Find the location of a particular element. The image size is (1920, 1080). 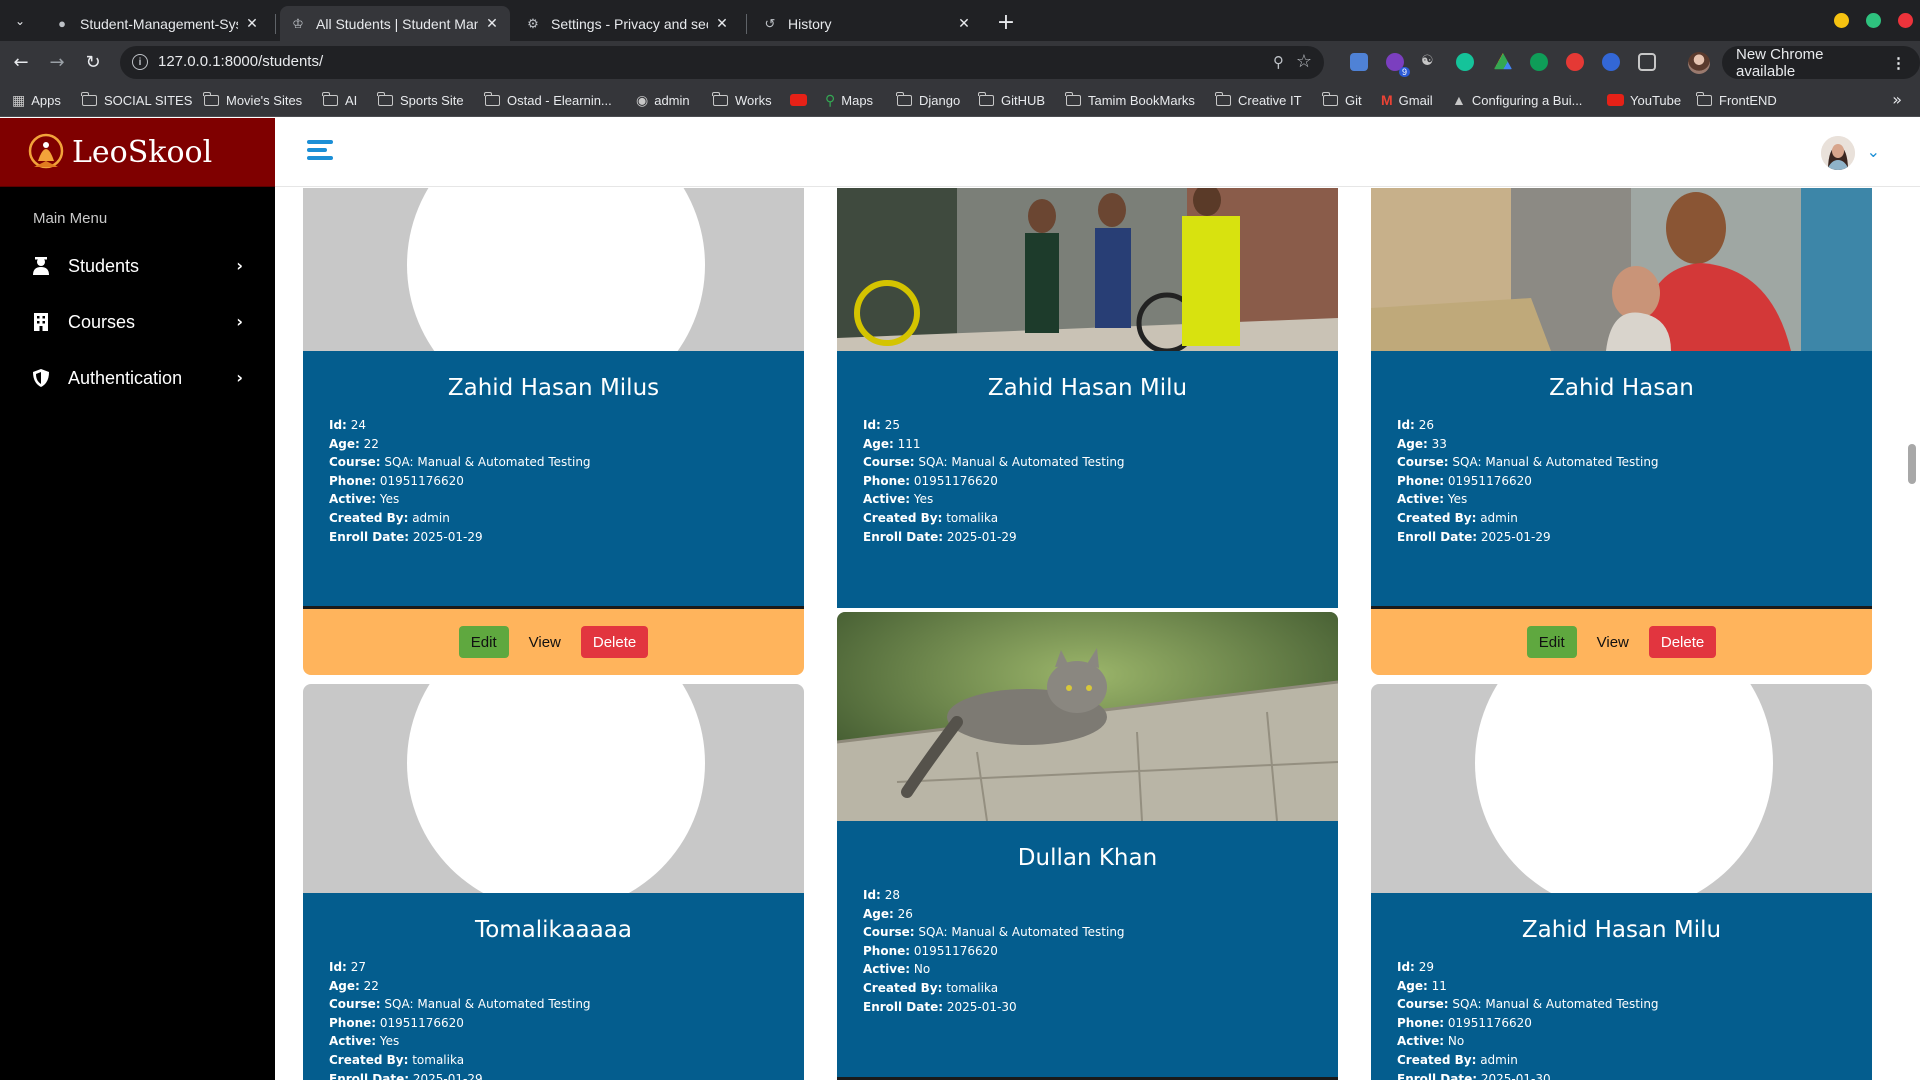

url-text: 127.0.0.1:8000/students/ is located at coordinates (240, 61).